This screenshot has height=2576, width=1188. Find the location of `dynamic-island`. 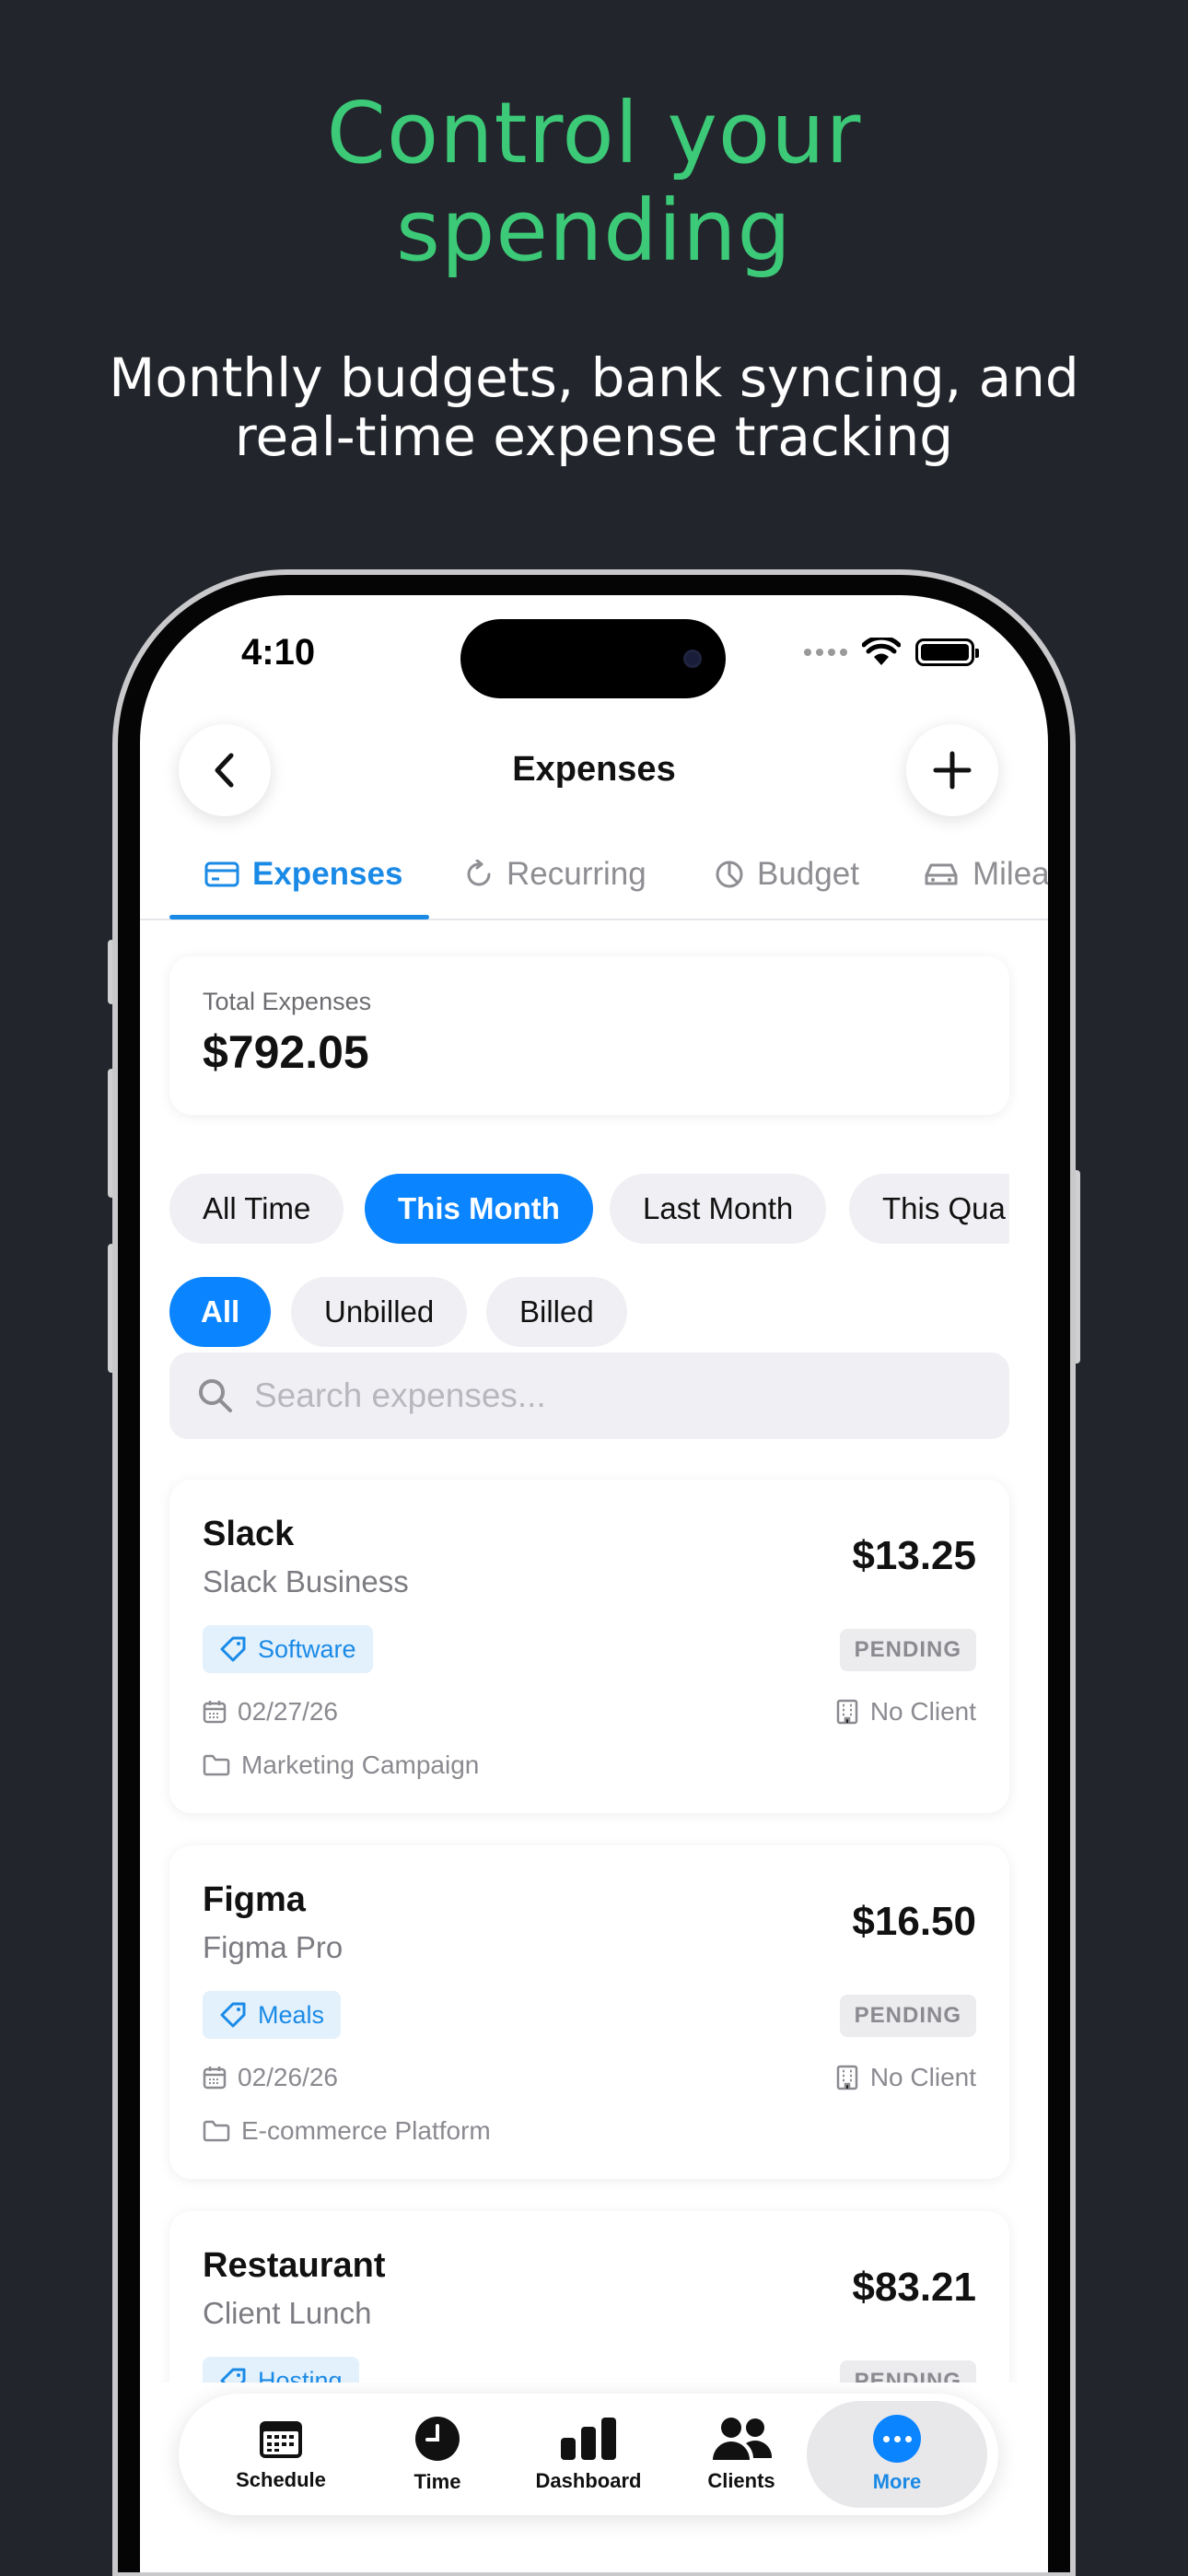

dynamic-island is located at coordinates (593, 658).